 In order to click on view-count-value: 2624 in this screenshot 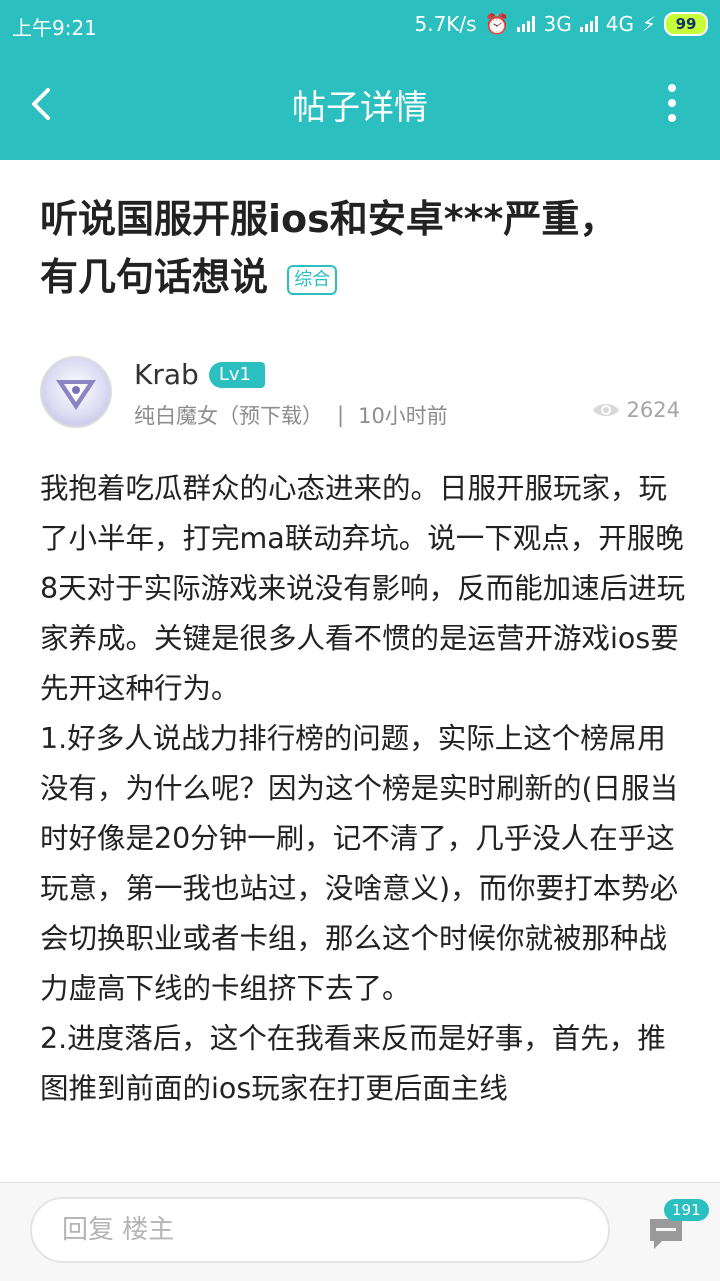, I will do `click(653, 410)`.